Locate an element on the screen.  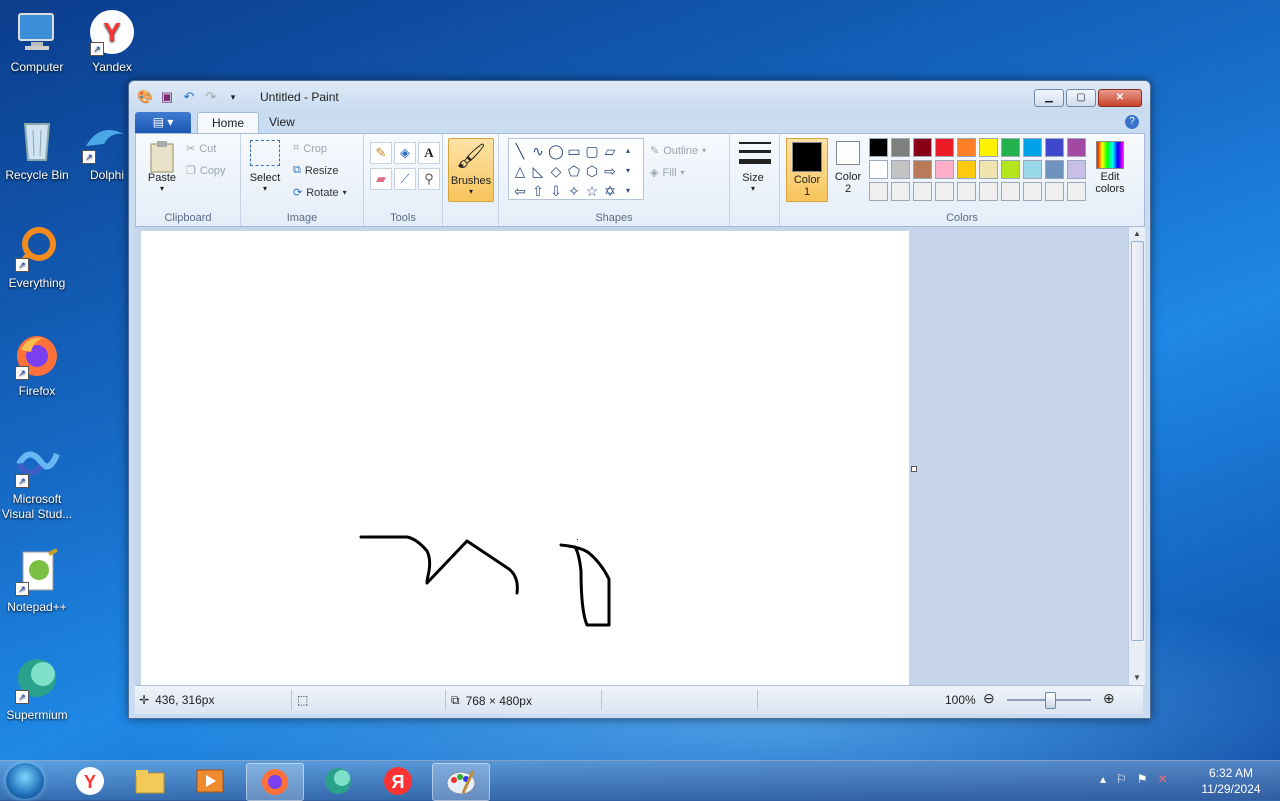
shape-five-point-star-icon: ☆ is located at coordinates (592, 191).